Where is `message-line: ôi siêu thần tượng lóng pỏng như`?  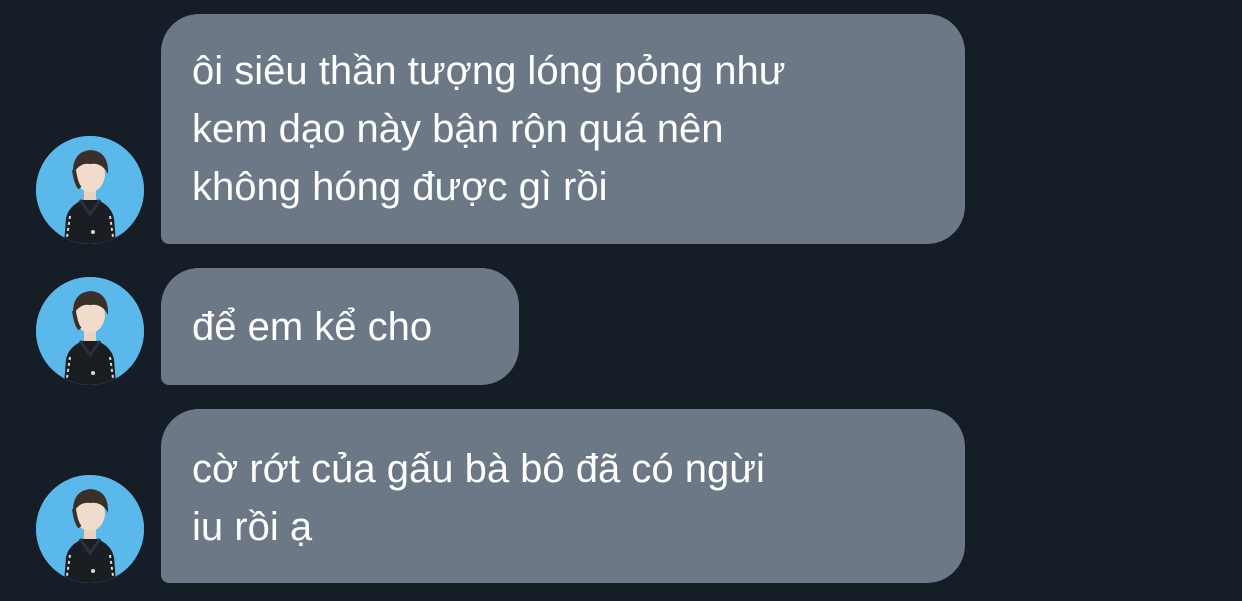
message-line: ôi siêu thần tượng lóng pỏng như is located at coordinates (489, 71).